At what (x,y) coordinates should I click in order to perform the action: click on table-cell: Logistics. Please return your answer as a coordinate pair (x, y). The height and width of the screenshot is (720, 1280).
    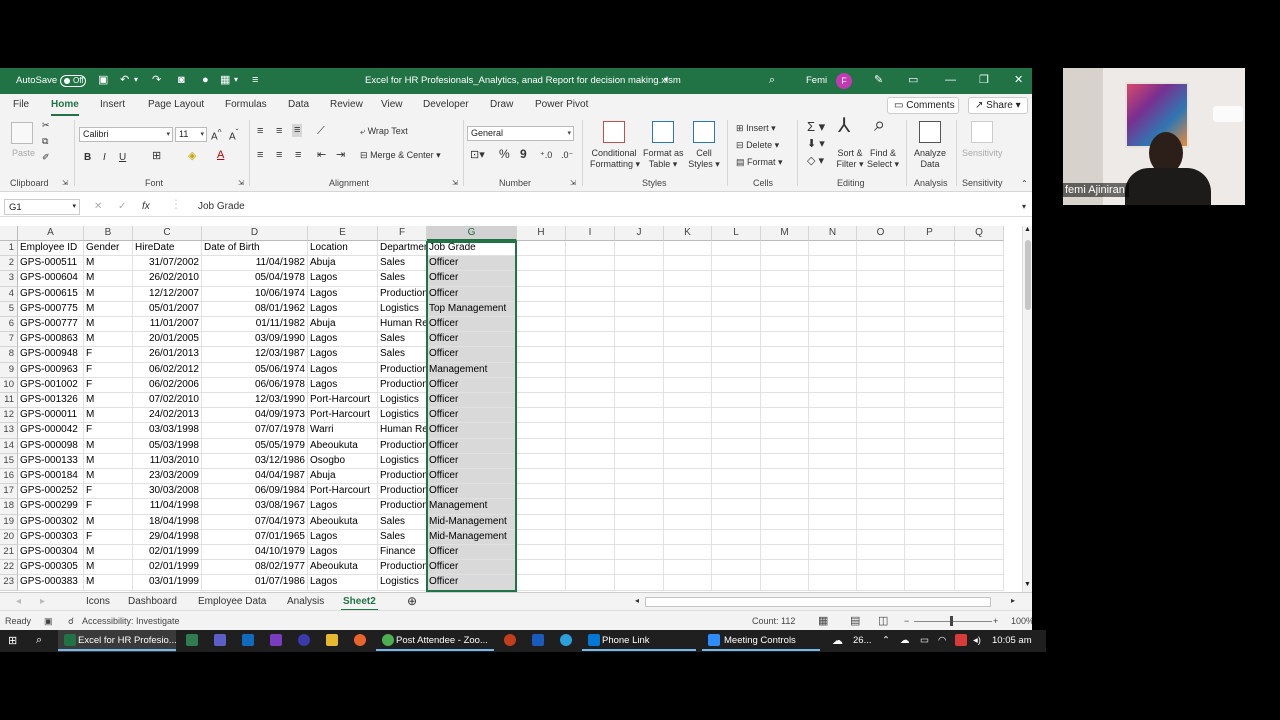
    Looking at the image, I should click on (402, 461).